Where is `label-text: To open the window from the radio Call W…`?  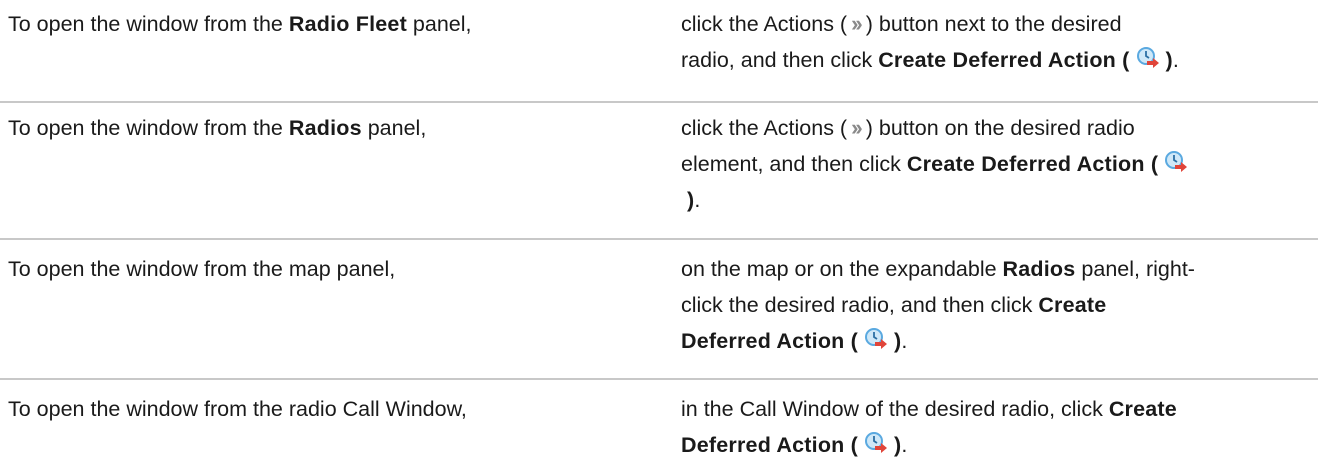
label-text: To open the window from the radio Call W… is located at coordinates (237, 409).